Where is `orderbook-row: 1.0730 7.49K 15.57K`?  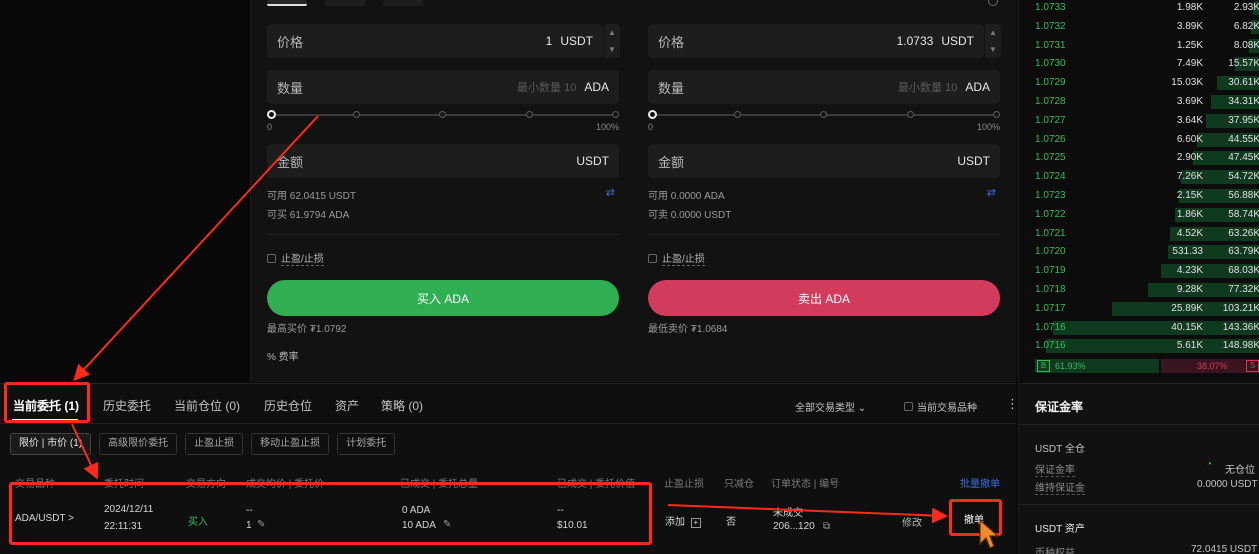 orderbook-row: 1.0730 7.49K 15.57K is located at coordinates (1139, 64).